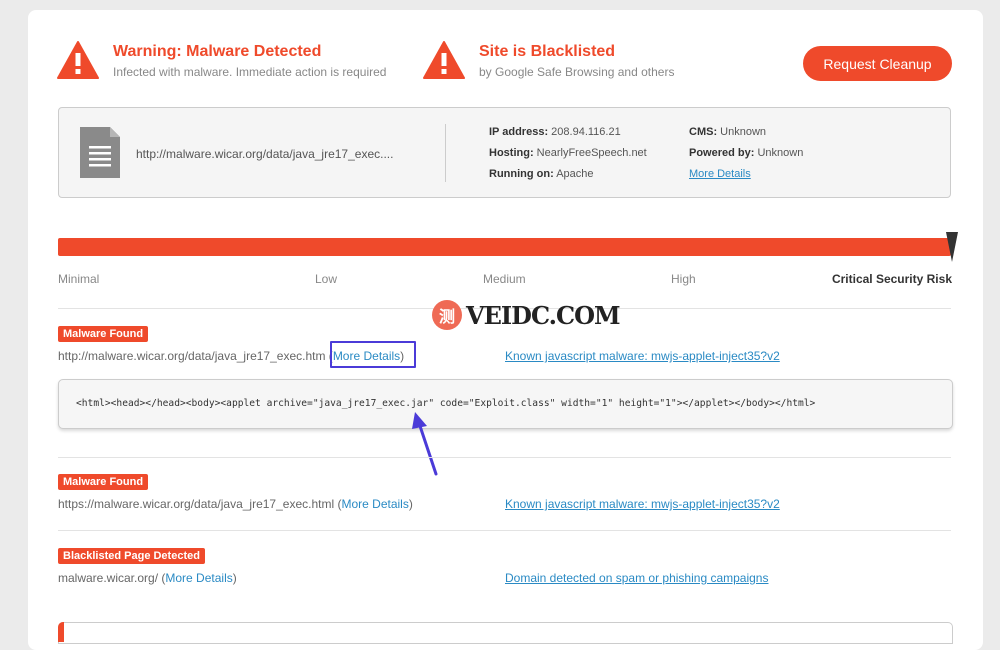 The width and height of the screenshot is (1000, 650). What do you see at coordinates (891, 279) in the screenshot?
I see `risk-label-critical: Critical Security Risk` at bounding box center [891, 279].